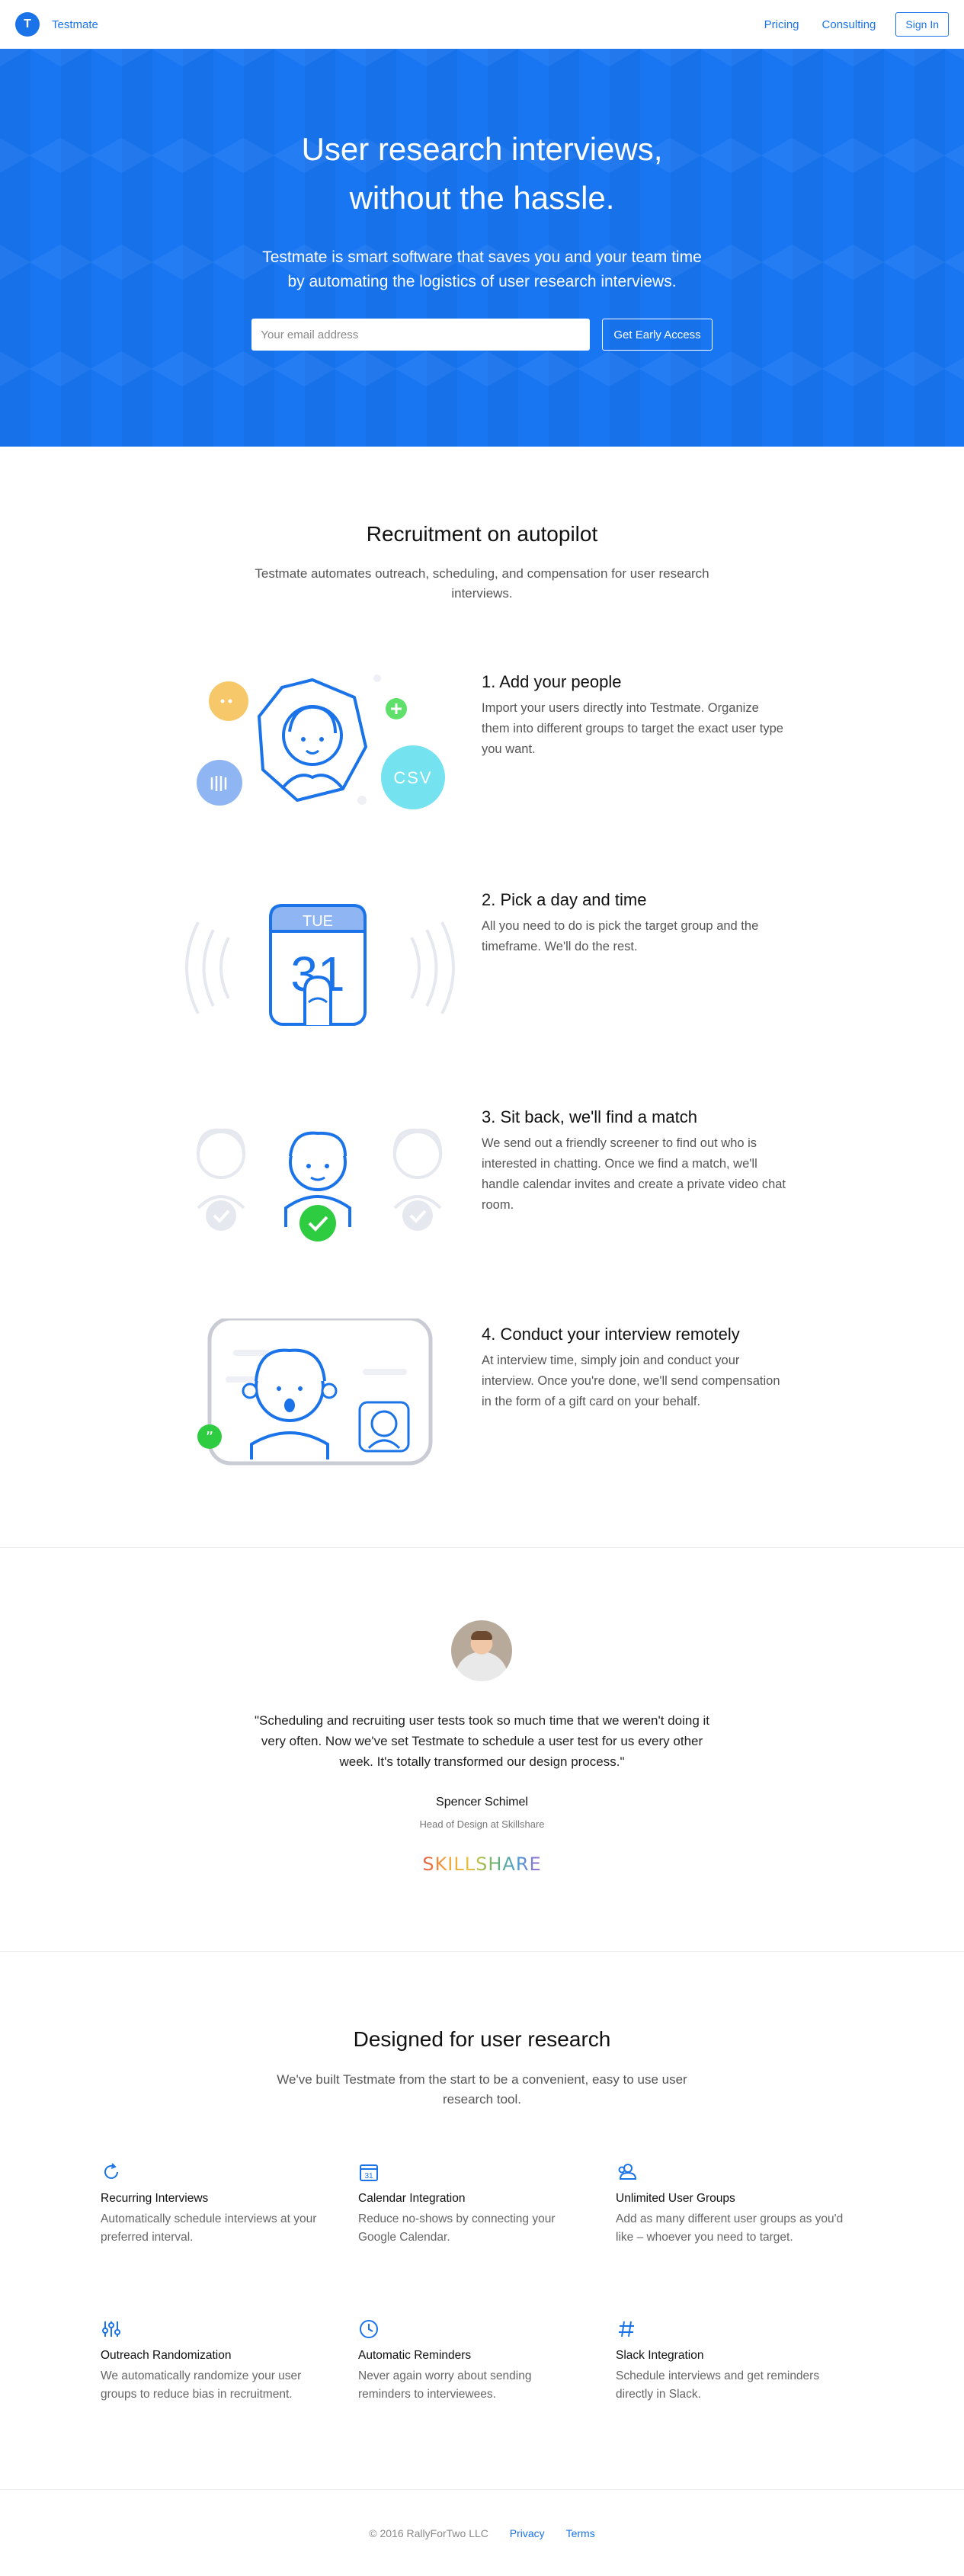 This screenshot has height=2576, width=964. Describe the element at coordinates (590, 1116) in the screenshot. I see `step-3-title: 3. Sit back, we'll find a match` at that location.